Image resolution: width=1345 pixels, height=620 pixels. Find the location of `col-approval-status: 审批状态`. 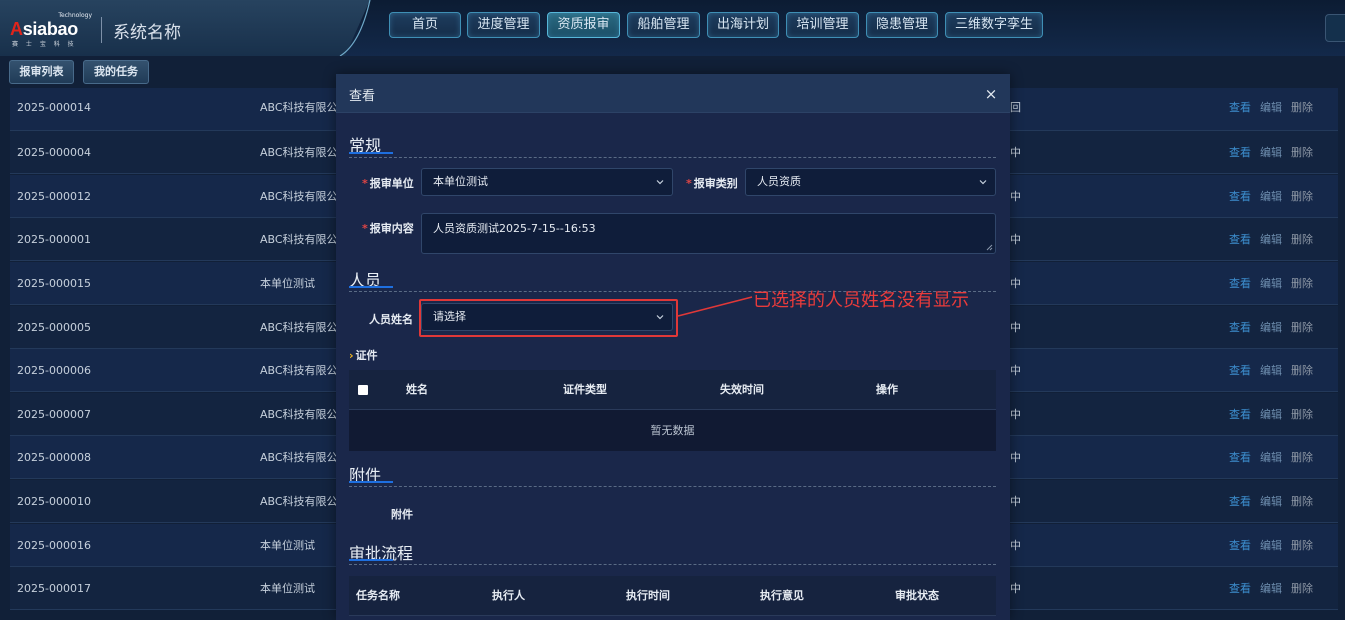

col-approval-status: 审批状态 is located at coordinates (917, 595).